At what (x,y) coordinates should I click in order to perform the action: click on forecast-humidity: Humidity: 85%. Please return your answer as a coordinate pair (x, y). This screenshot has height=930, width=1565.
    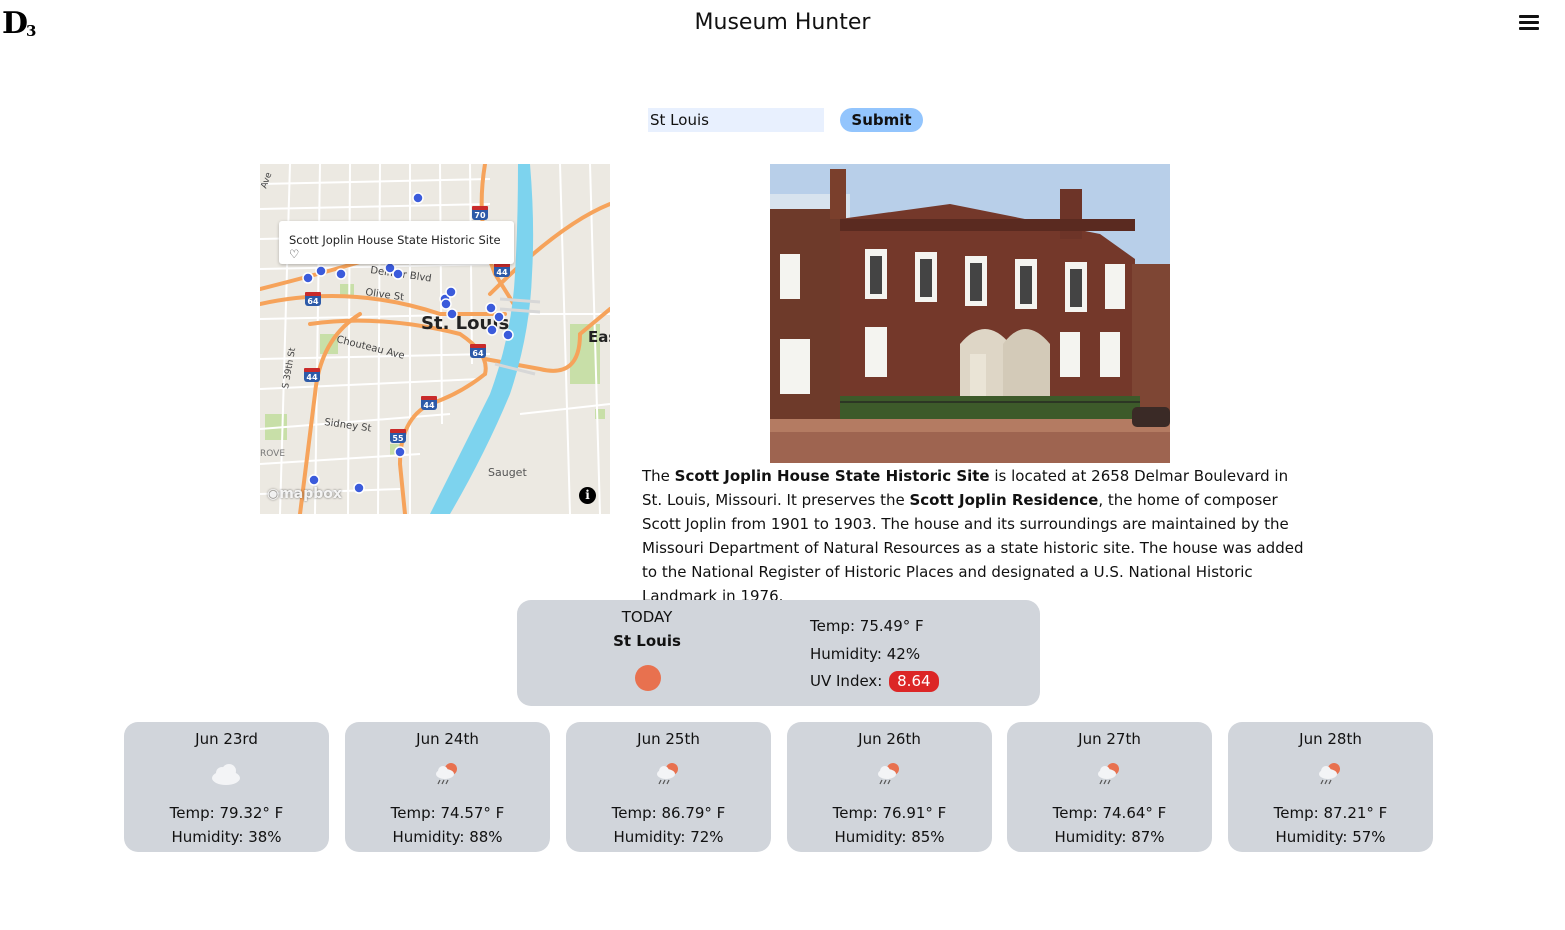
    Looking at the image, I should click on (889, 837).